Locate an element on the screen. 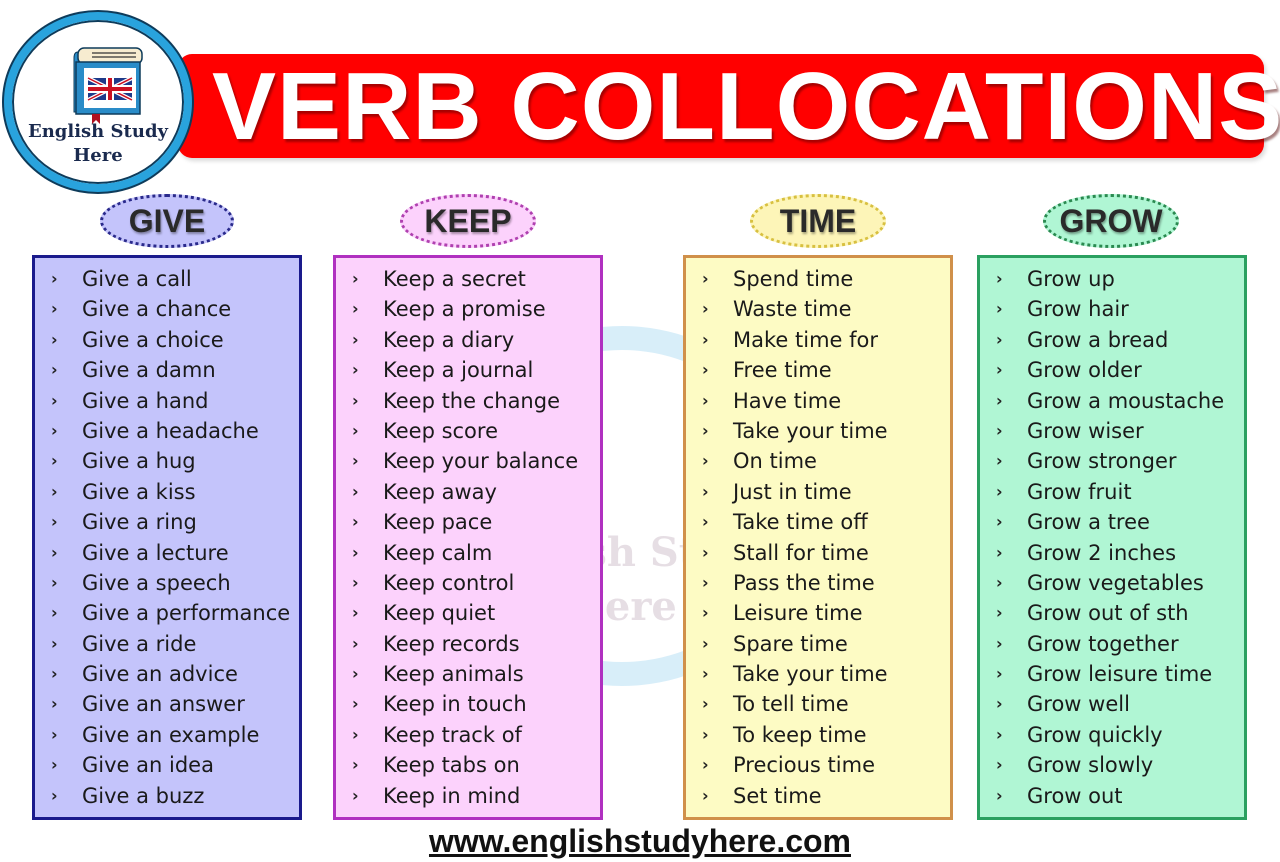 The height and width of the screenshot is (862, 1280). list-item: › Grow a tree is located at coordinates (1112, 522).